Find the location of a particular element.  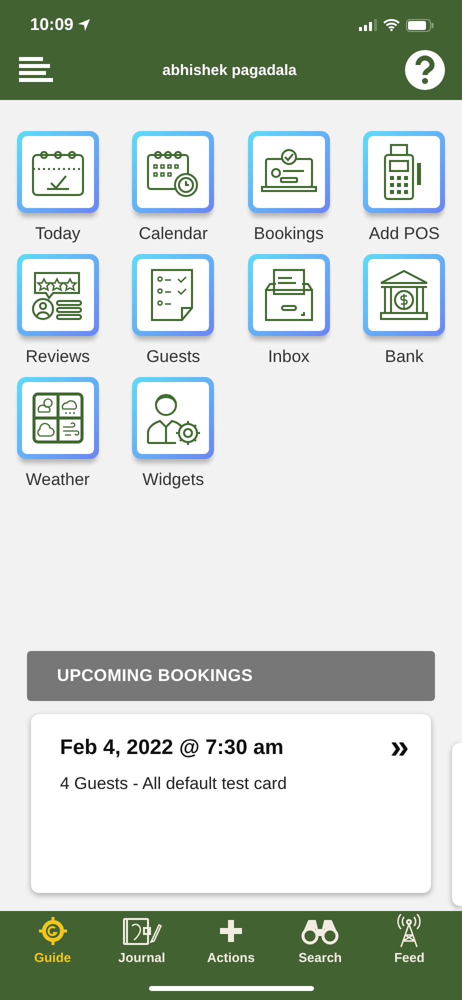

laptop-check-icon is located at coordinates (289, 172).